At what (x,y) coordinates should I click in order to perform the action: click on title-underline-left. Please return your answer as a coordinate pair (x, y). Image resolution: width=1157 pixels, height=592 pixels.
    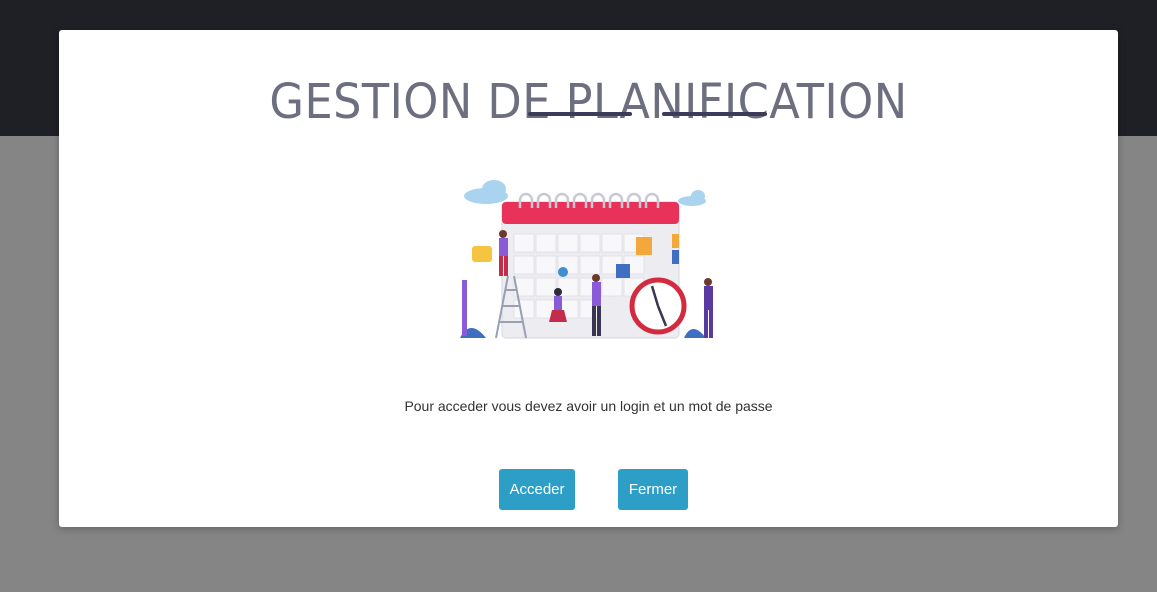
    Looking at the image, I should click on (580, 114).